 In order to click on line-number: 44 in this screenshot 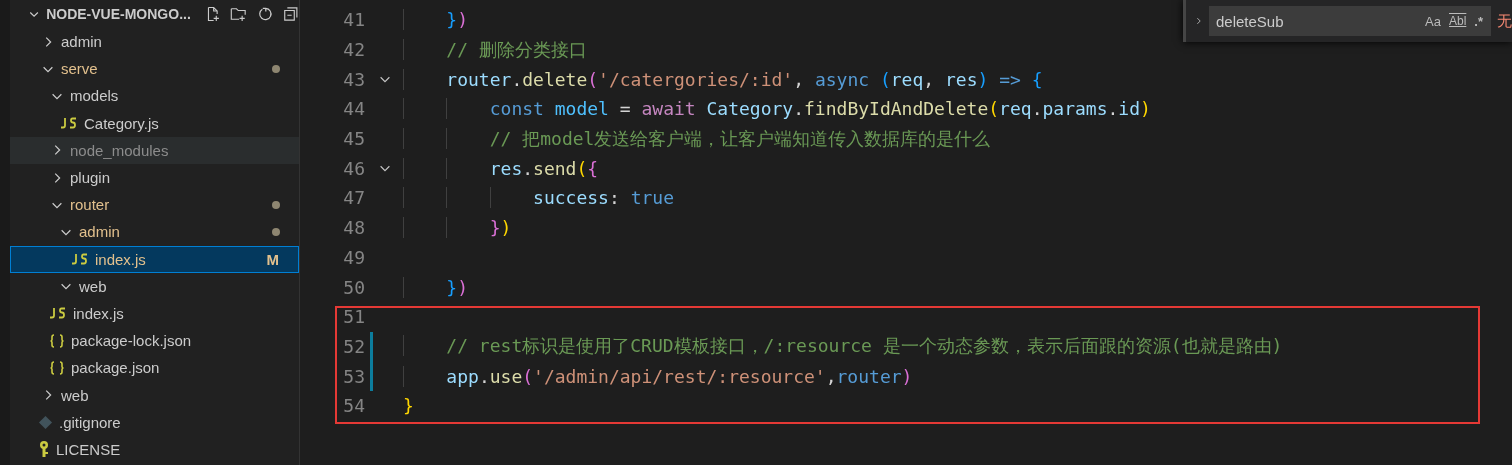, I will do `click(353, 109)`.